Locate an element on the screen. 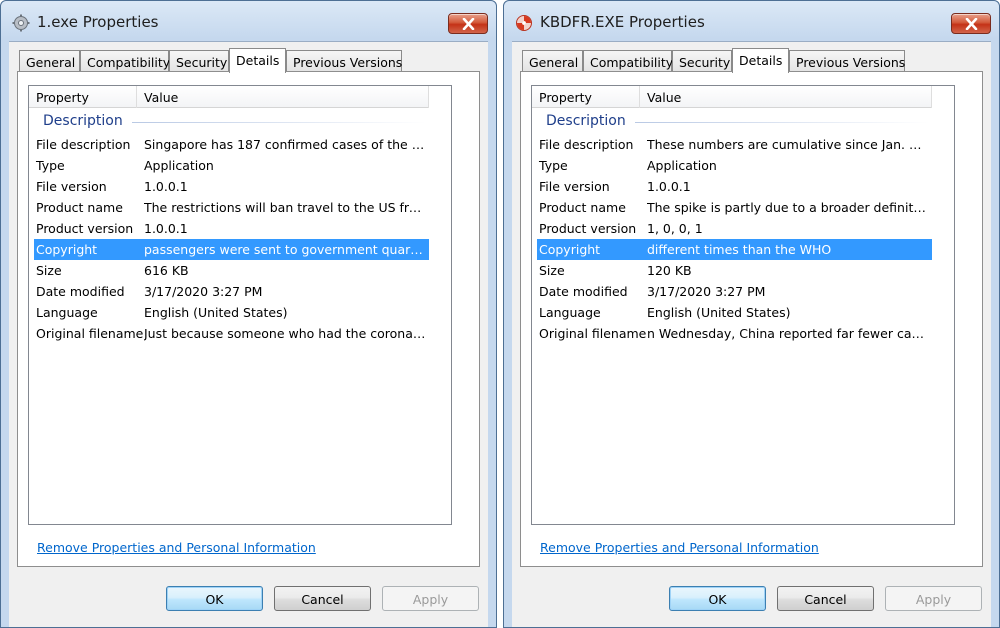 The height and width of the screenshot is (628, 1000). red-swirl-app-icon is located at coordinates (524, 23).